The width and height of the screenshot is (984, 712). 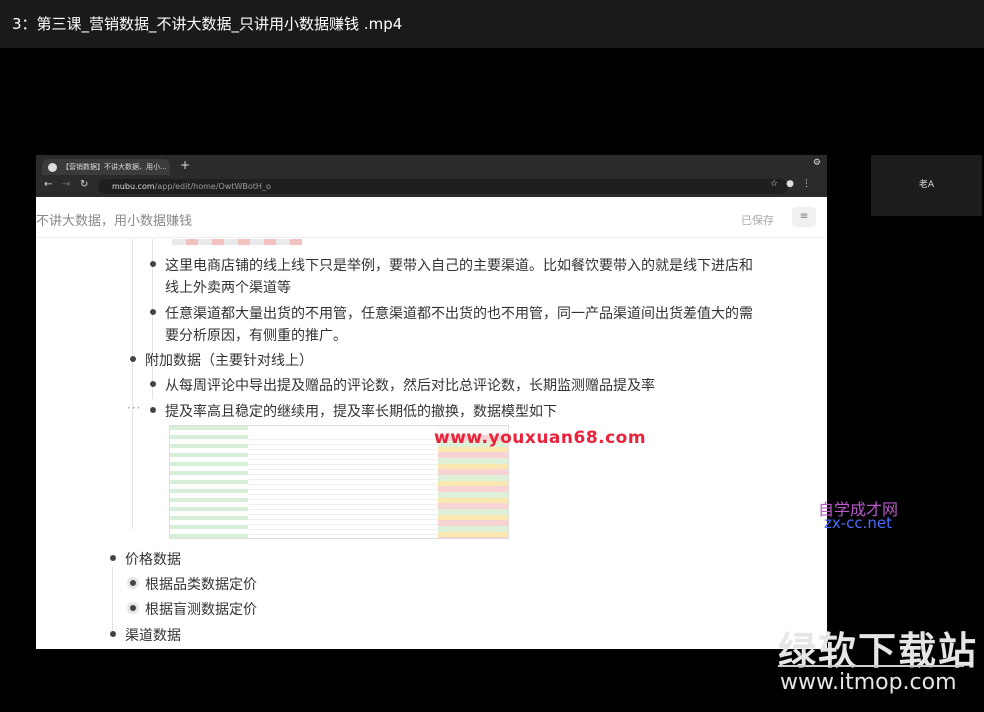 I want to click on sheet-data-cells, so click(x=343, y=486).